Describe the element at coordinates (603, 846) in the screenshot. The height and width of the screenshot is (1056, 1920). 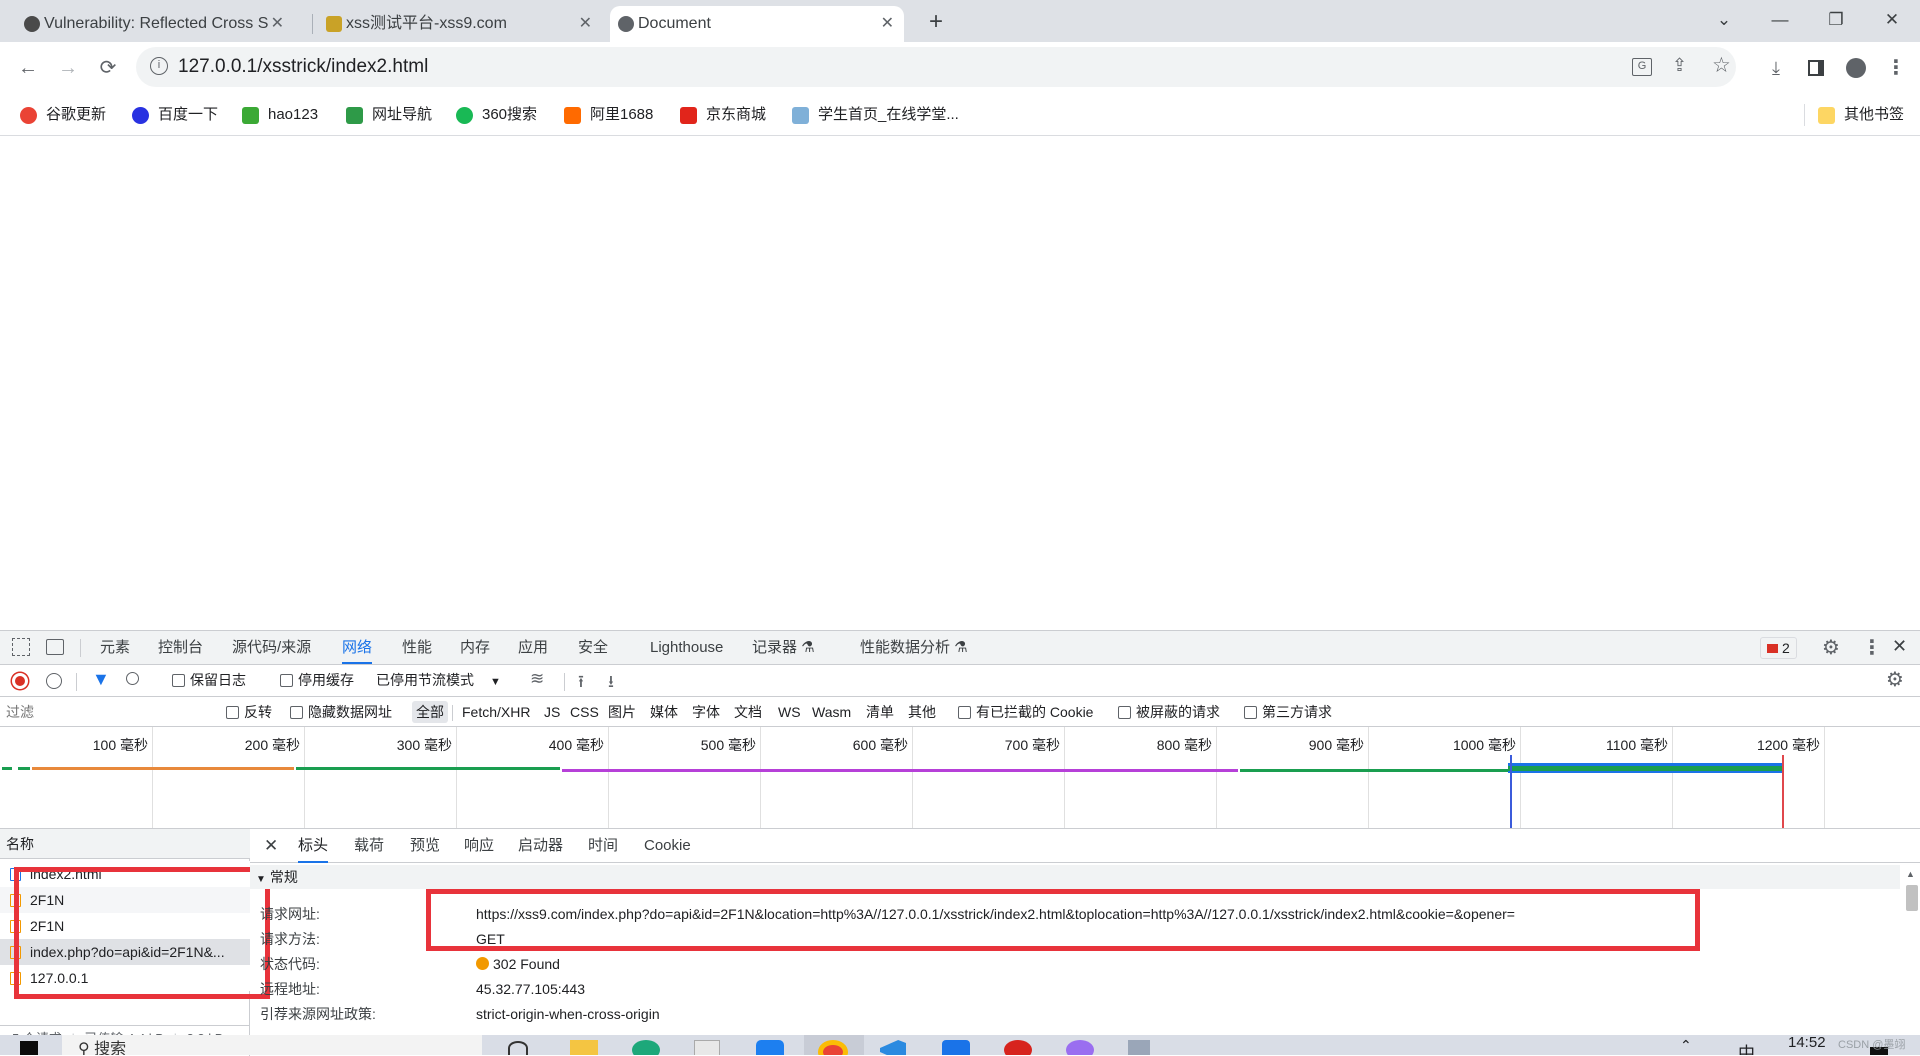
I see `tab-timing: 时间` at that location.